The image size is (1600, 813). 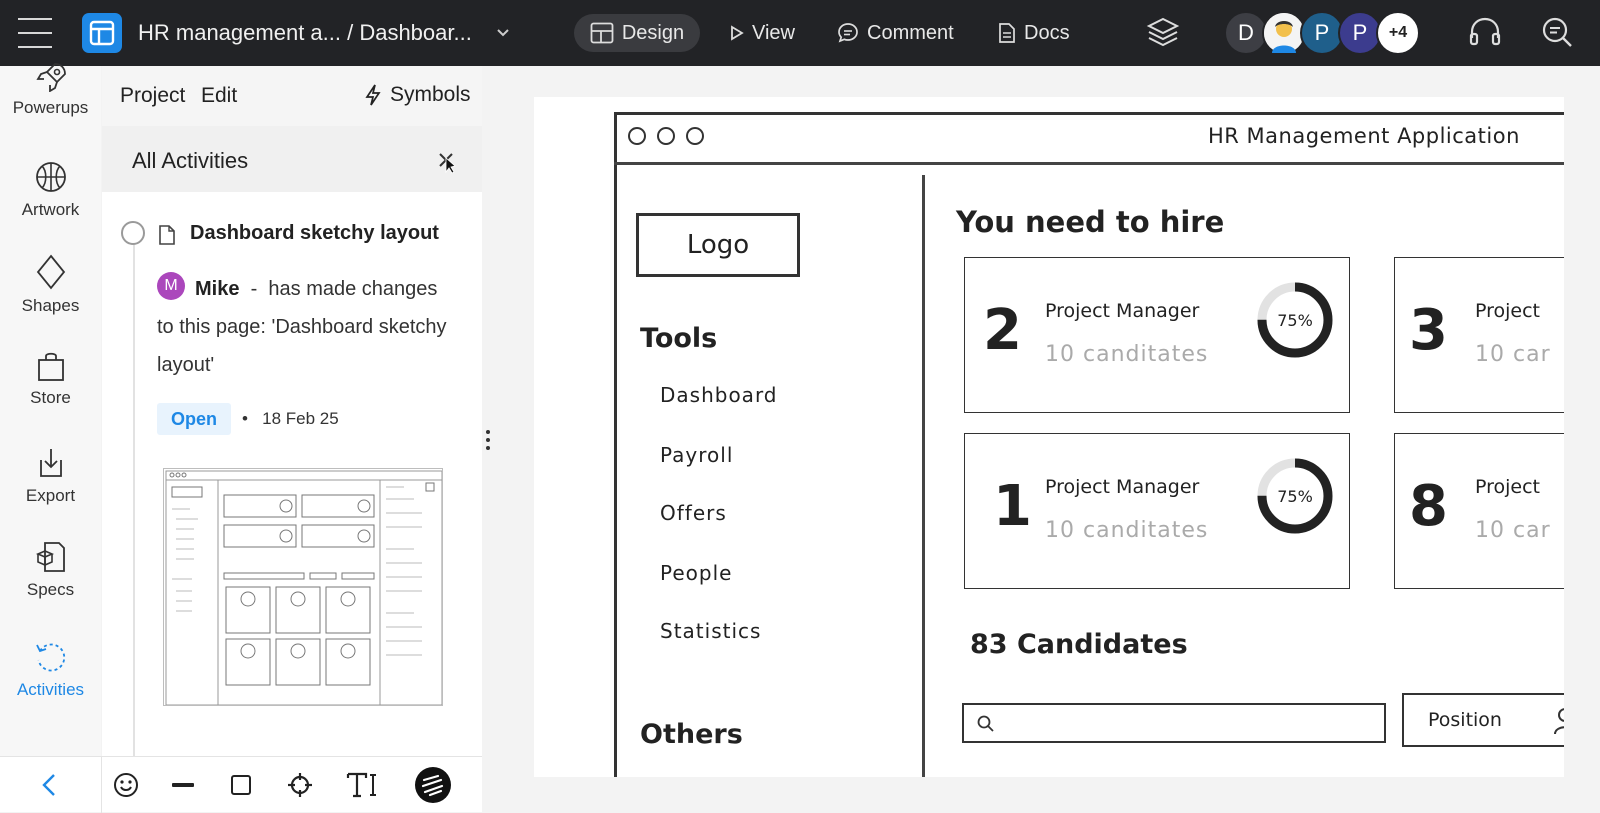 I want to click on sketch-search-box, so click(x=1174, y=723).